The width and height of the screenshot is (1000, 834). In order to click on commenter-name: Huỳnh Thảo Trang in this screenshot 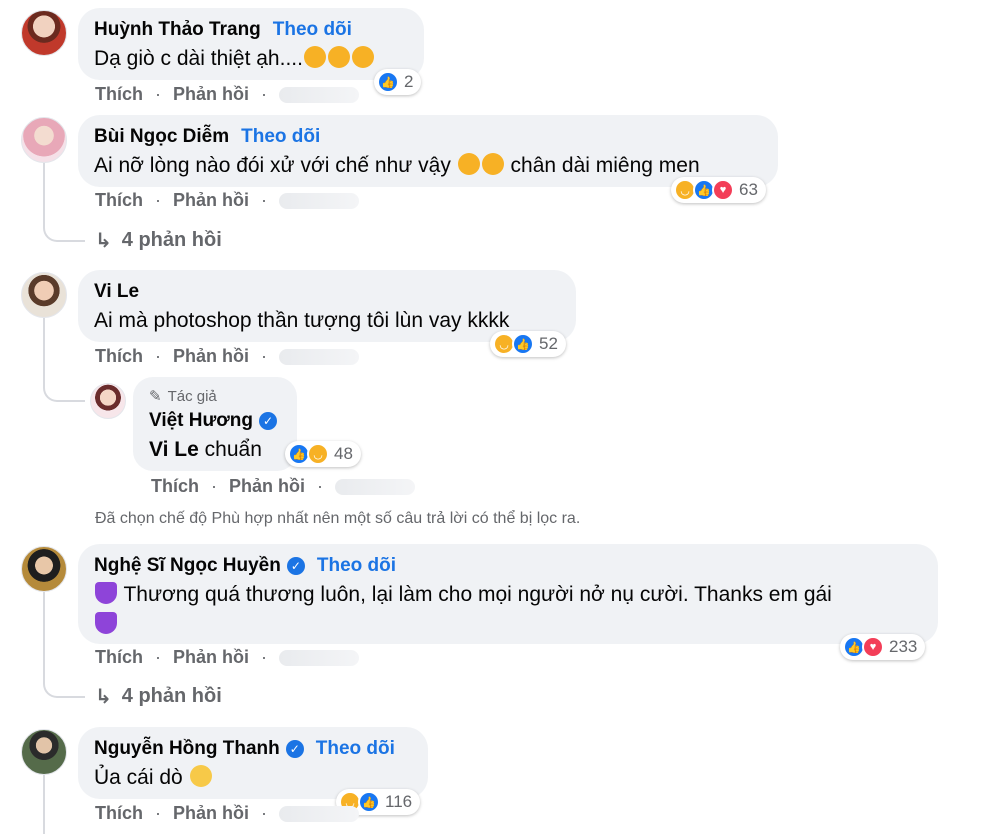, I will do `click(177, 30)`.